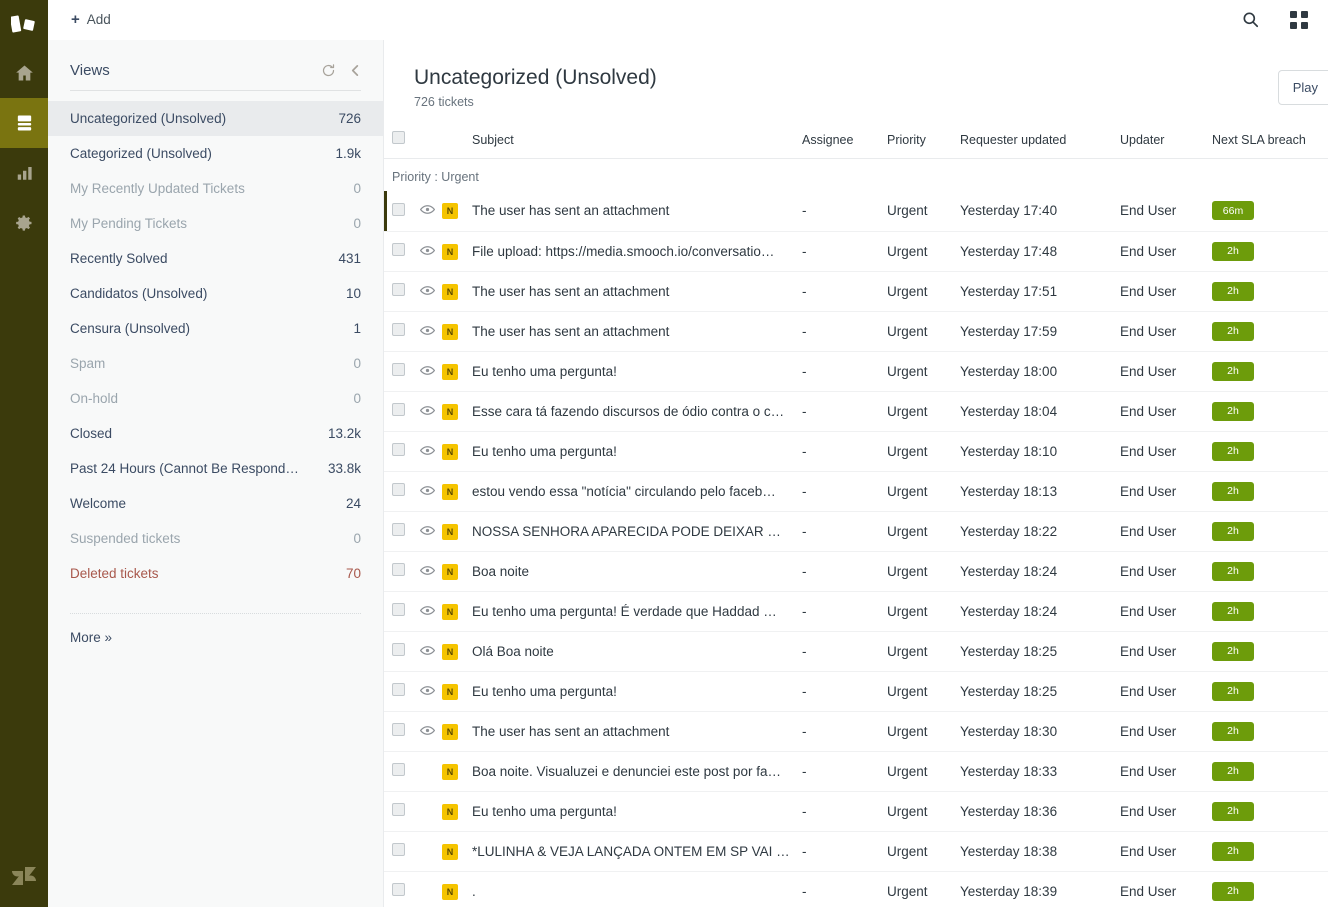  I want to click on rail-item-reporting, so click(24, 173).